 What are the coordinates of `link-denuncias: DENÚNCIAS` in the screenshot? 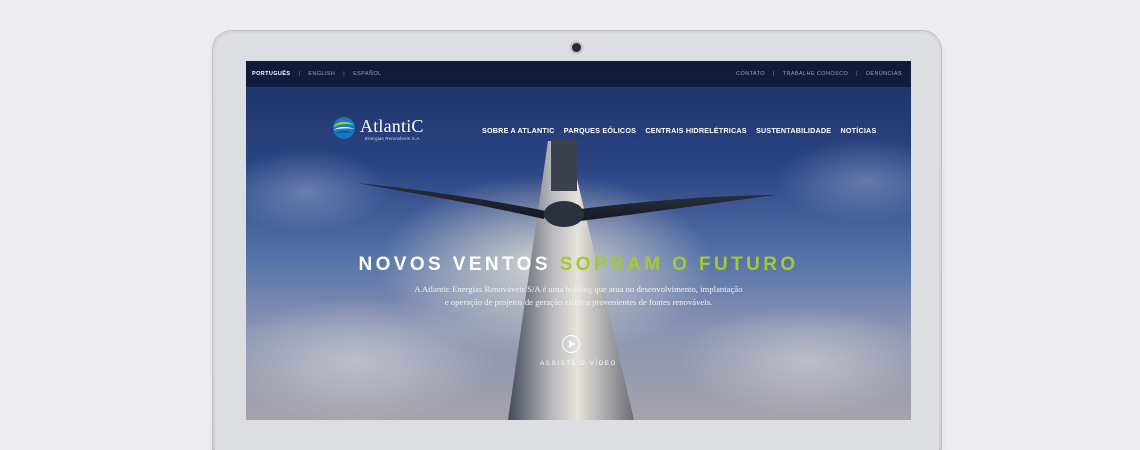 It's located at (884, 74).